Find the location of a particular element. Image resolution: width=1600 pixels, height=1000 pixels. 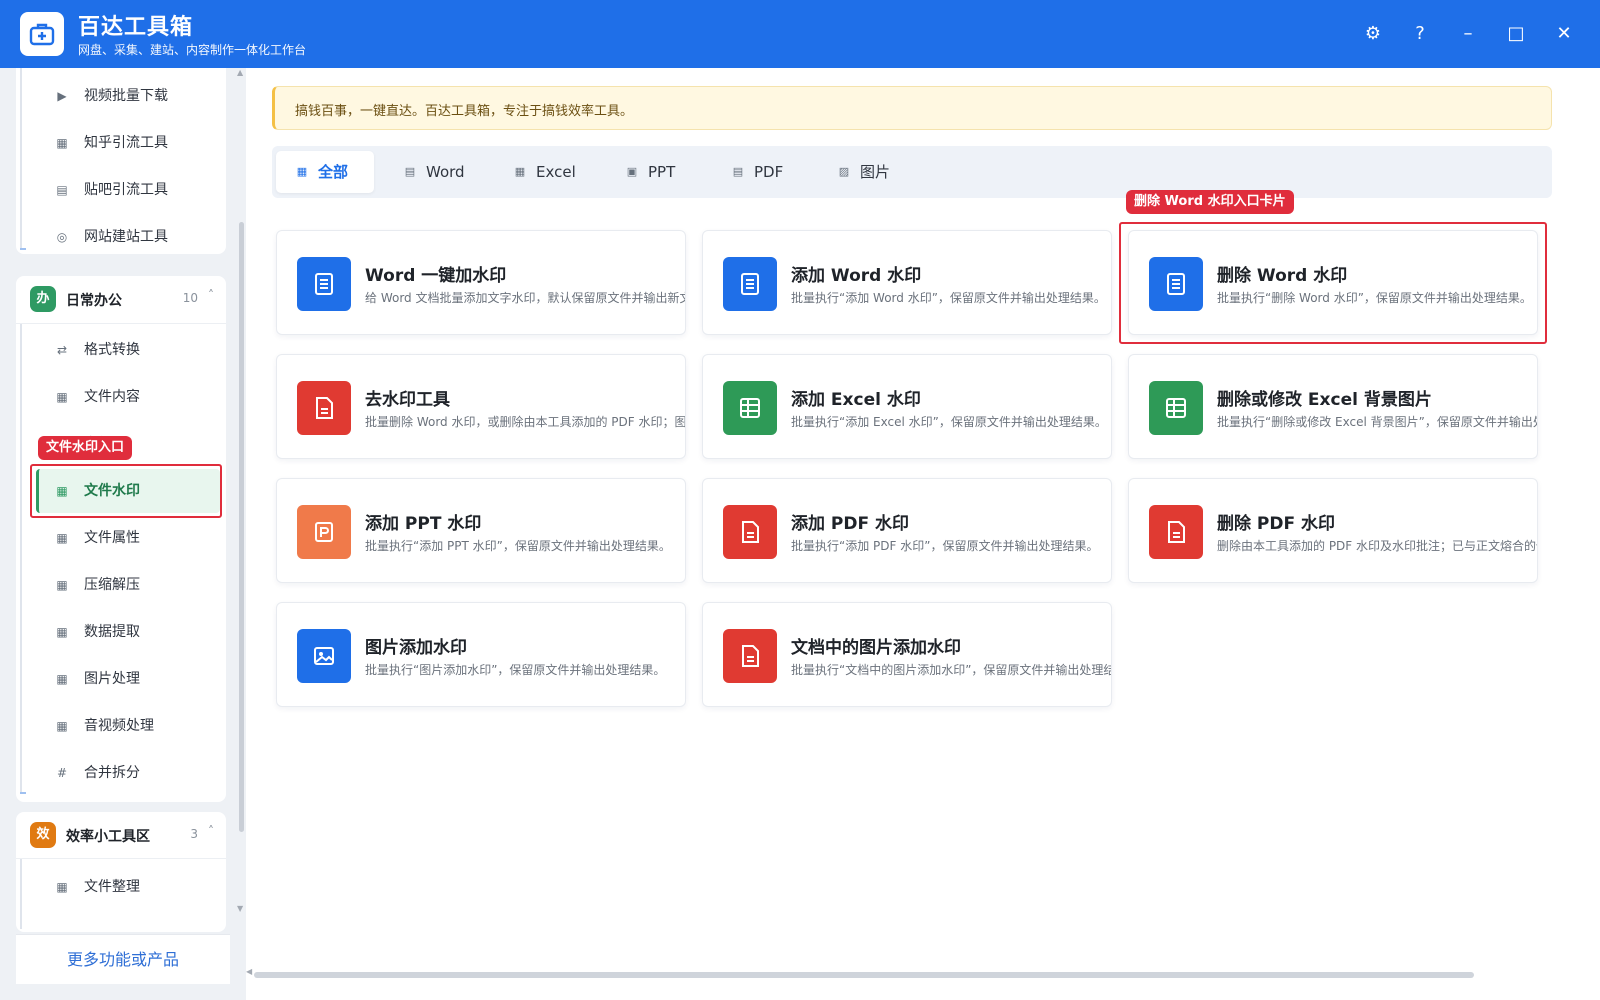

image-icon is located at coordinates (324, 656).